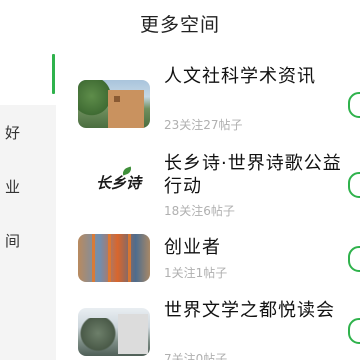  I want to click on street-building-photo-icon, so click(114, 332).